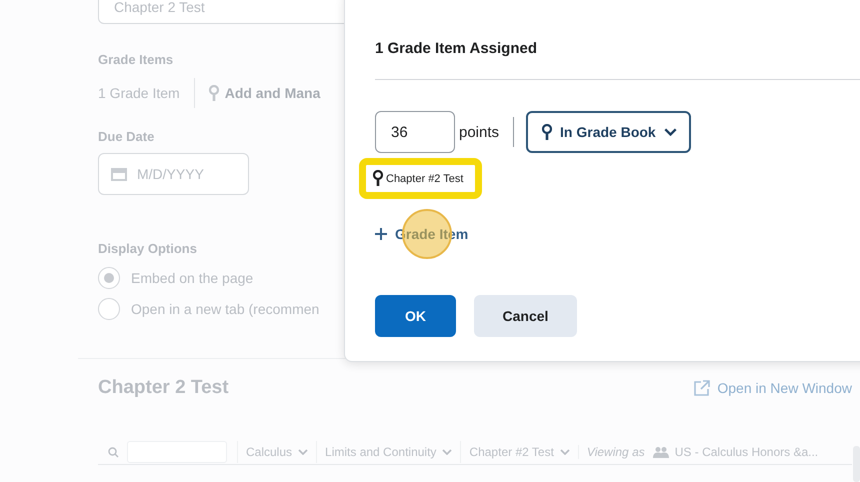  Describe the element at coordinates (784, 388) in the screenshot. I see `open-new-window-link: Open in New Window` at that location.